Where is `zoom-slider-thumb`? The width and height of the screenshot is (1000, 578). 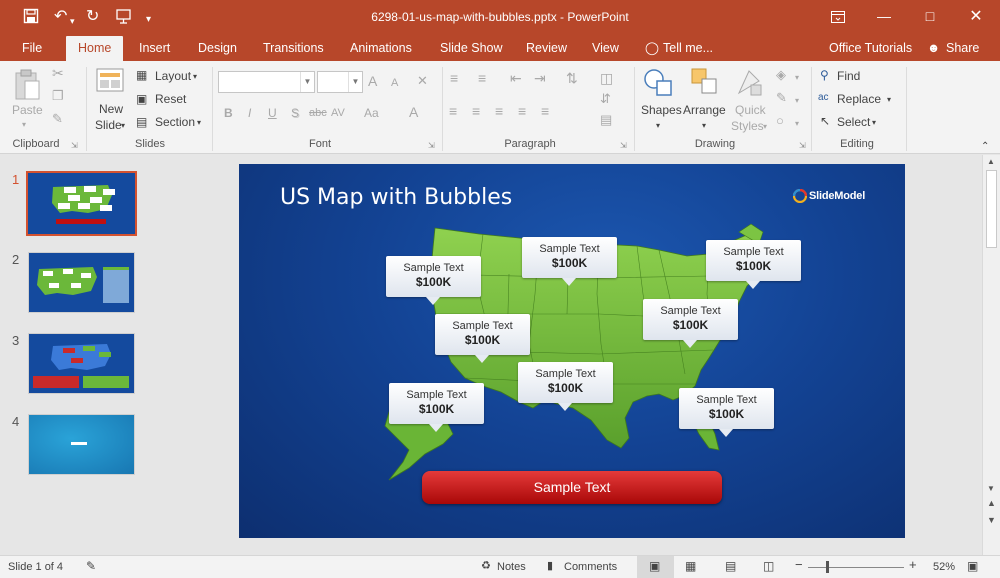 zoom-slider-thumb is located at coordinates (827, 567).